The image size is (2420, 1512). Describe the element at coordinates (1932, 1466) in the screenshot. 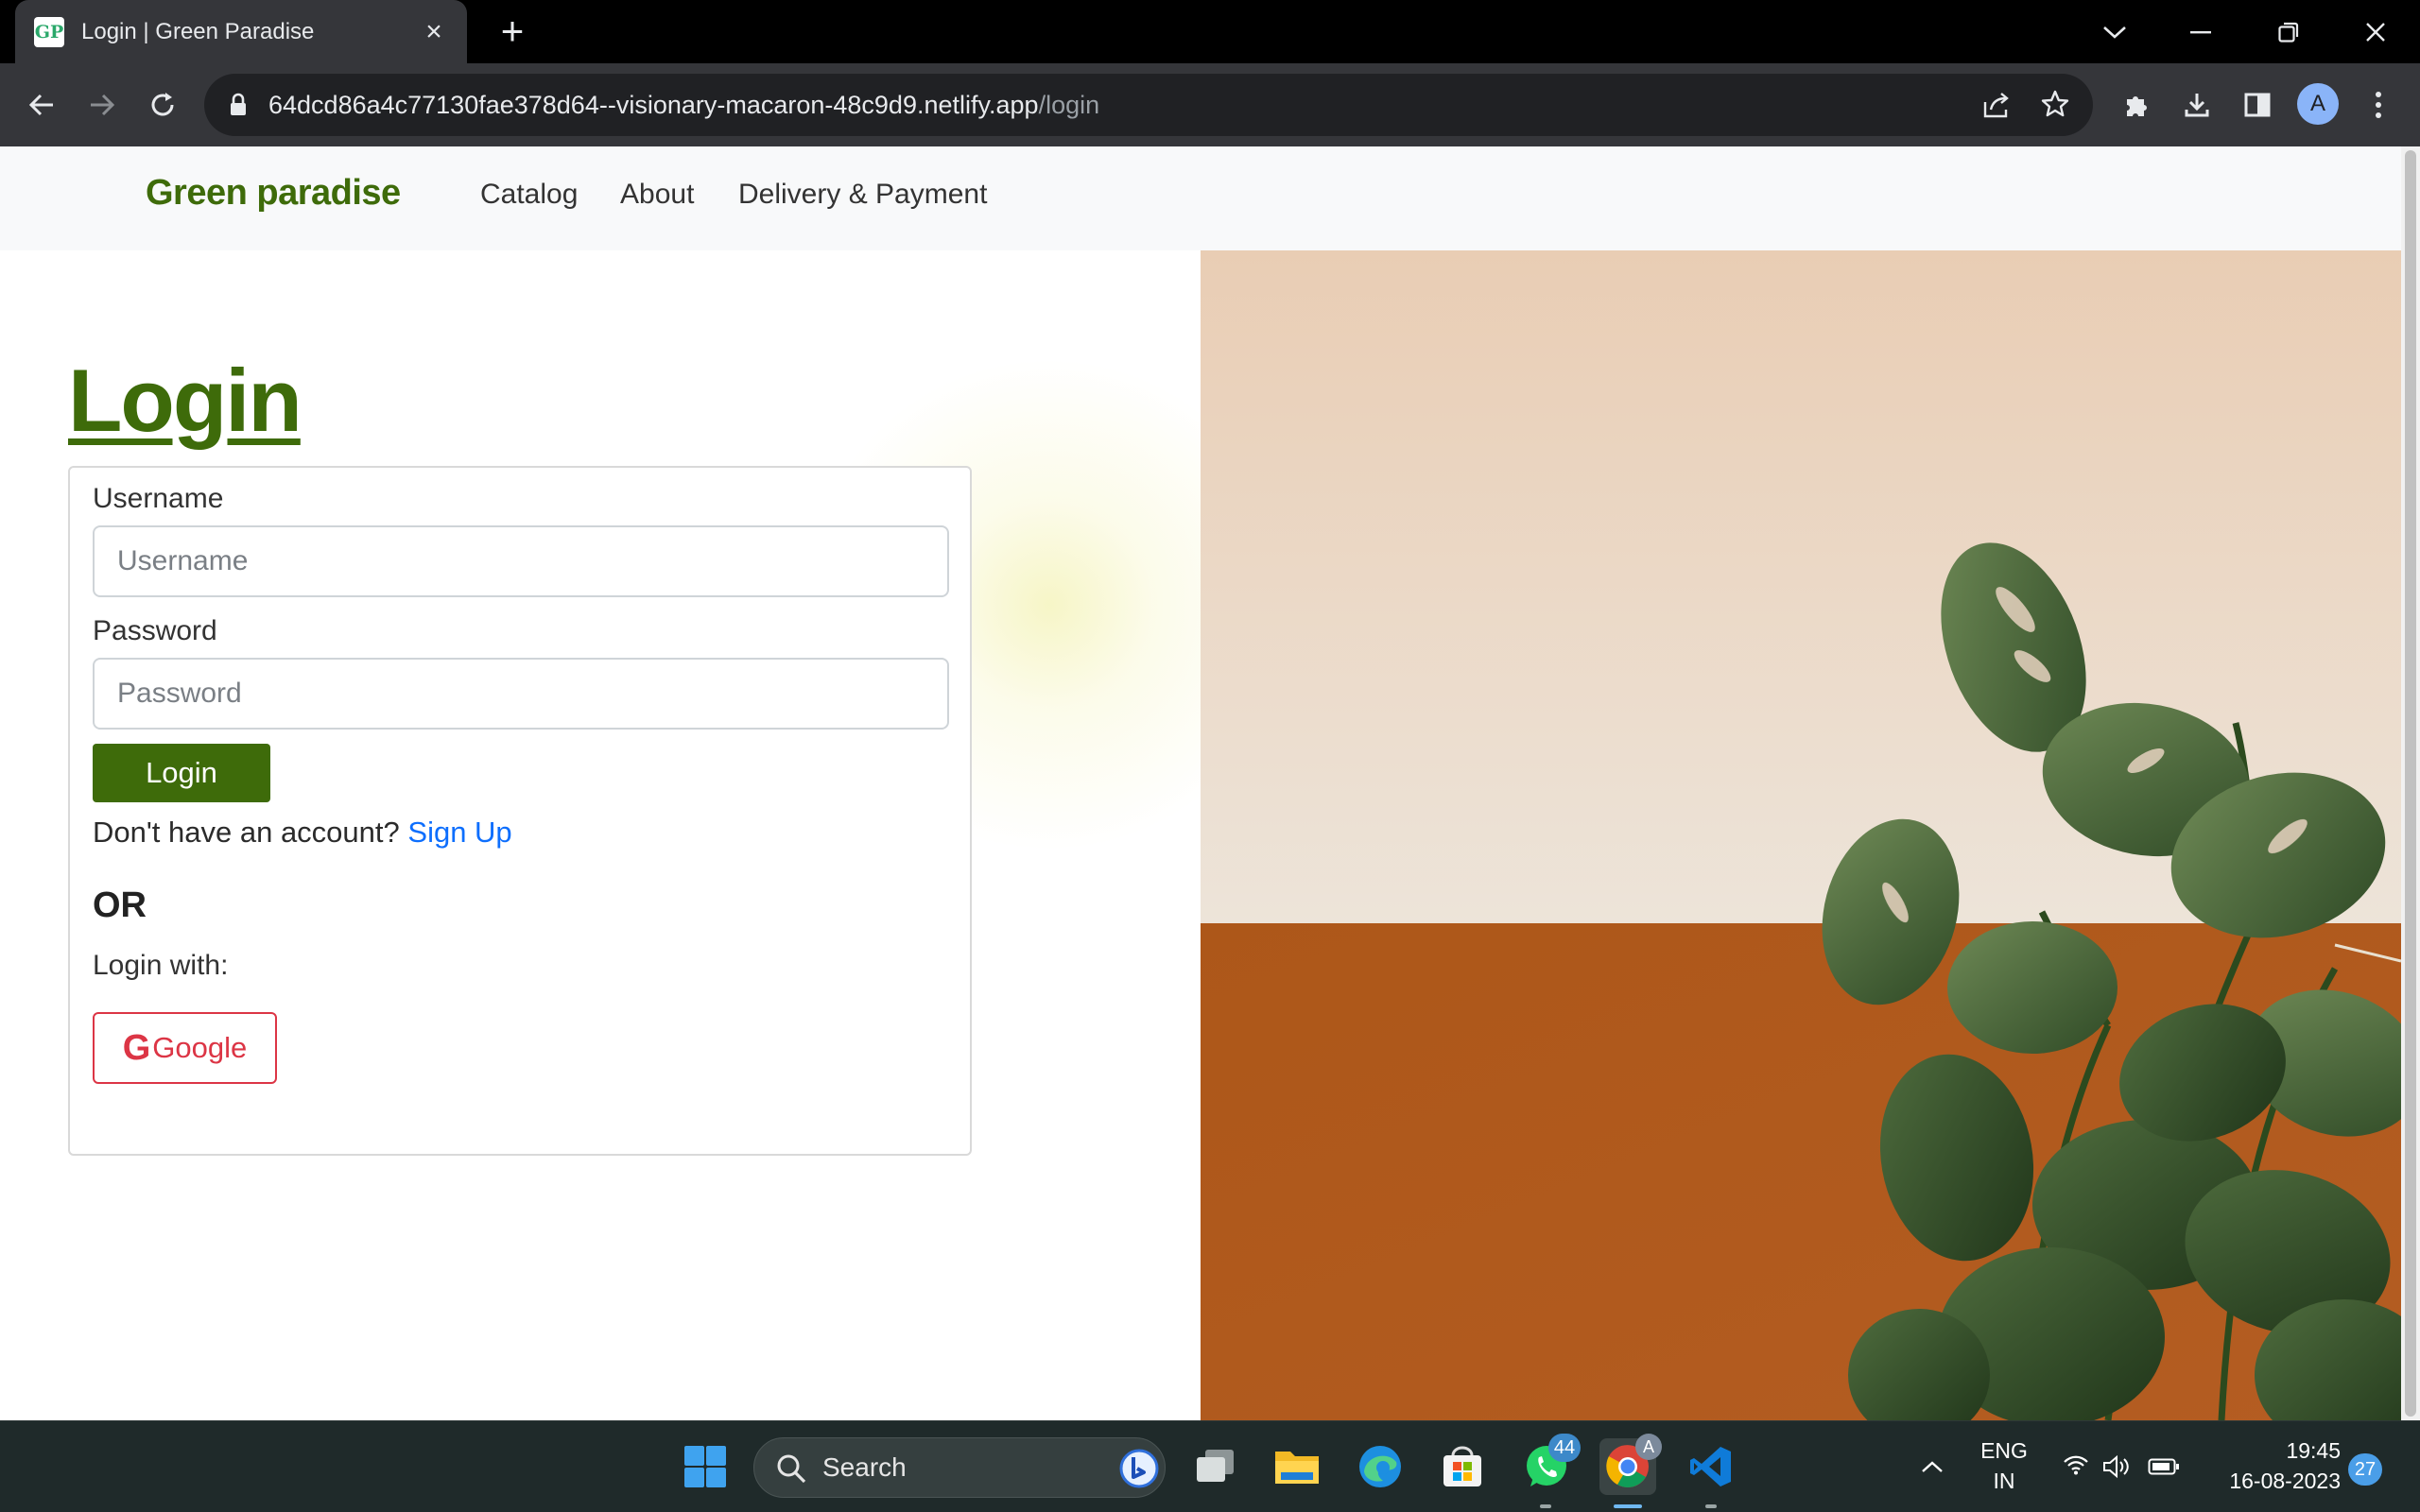

I see `show-hidden-icons-chevron-icon` at that location.